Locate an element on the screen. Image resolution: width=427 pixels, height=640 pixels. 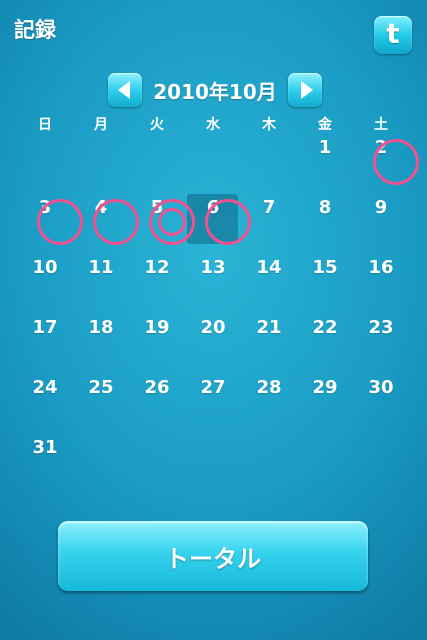
t-share-icon: t is located at coordinates (393, 33).